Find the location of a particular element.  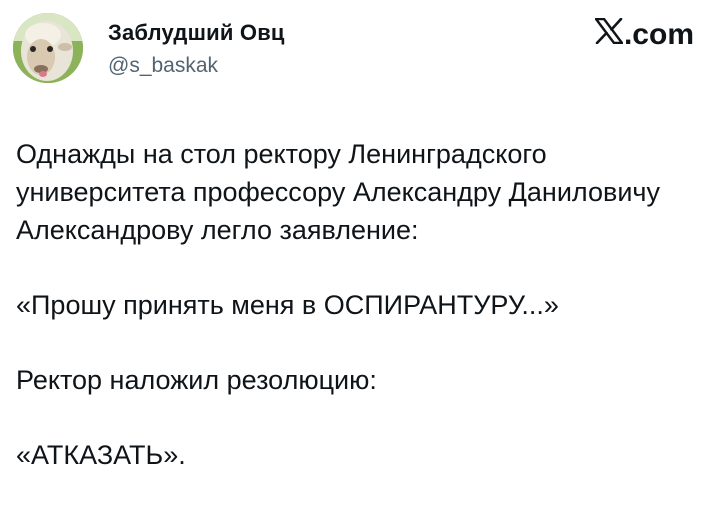

tweet-paragraph: Ректор наложил резолюцию: is located at coordinates (196, 380).